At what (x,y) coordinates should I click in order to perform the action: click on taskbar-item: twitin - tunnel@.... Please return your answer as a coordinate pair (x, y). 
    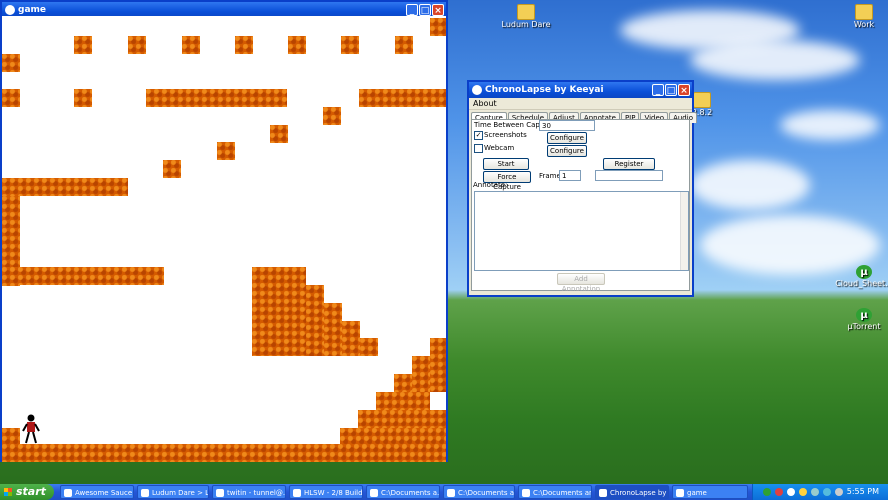
    Looking at the image, I should click on (249, 492).